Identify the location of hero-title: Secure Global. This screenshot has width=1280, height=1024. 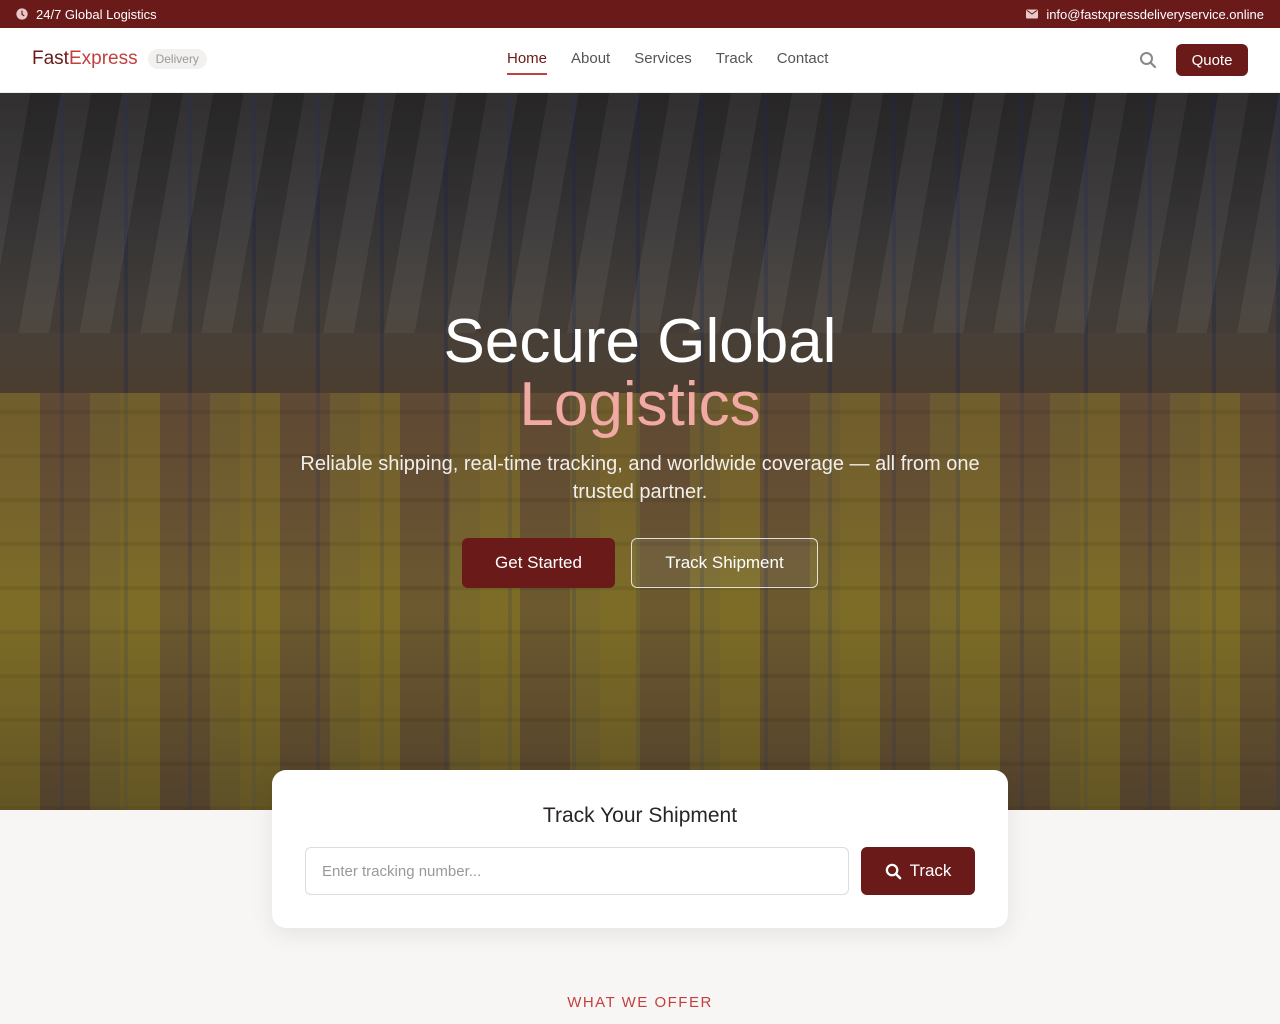
(640, 341).